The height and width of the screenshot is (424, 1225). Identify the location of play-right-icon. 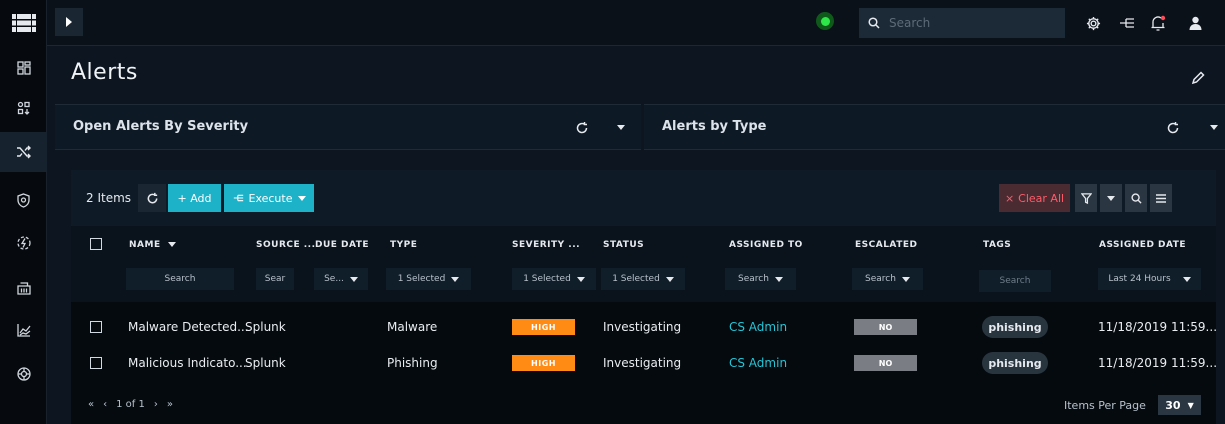
(69, 22).